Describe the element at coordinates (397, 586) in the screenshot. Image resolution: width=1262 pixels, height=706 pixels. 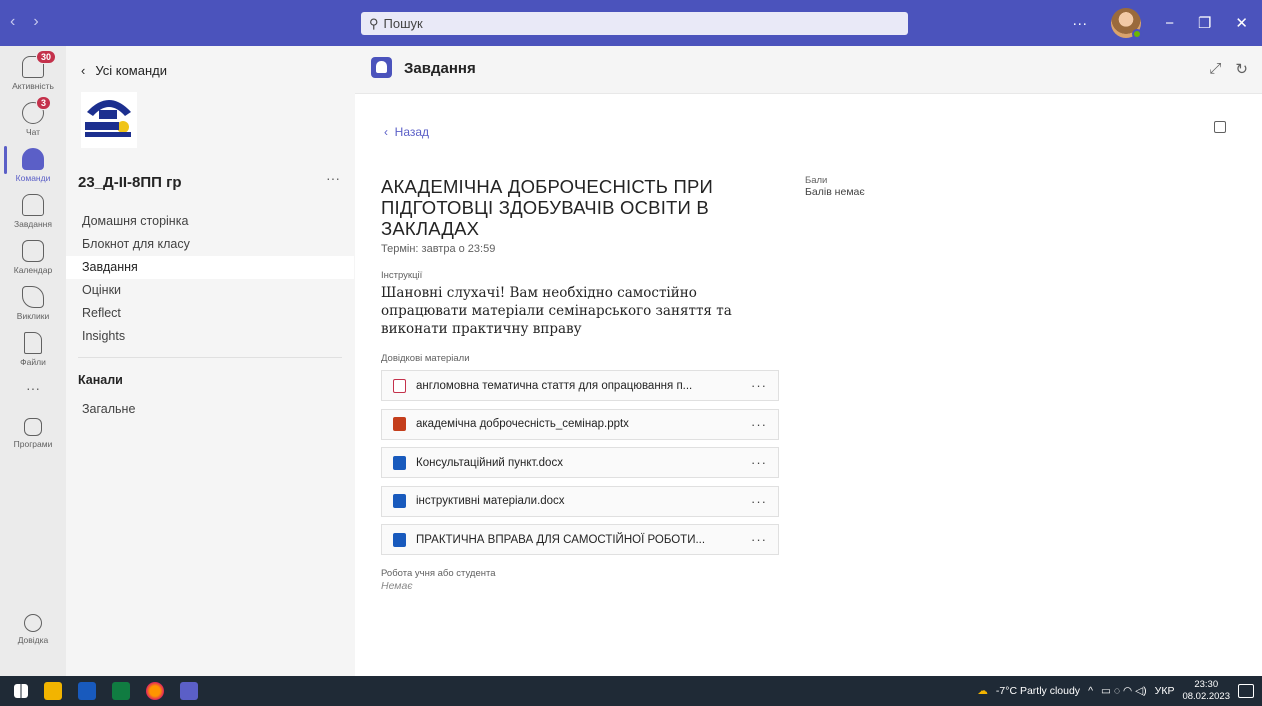
I see `student-work-value: Немає` at that location.